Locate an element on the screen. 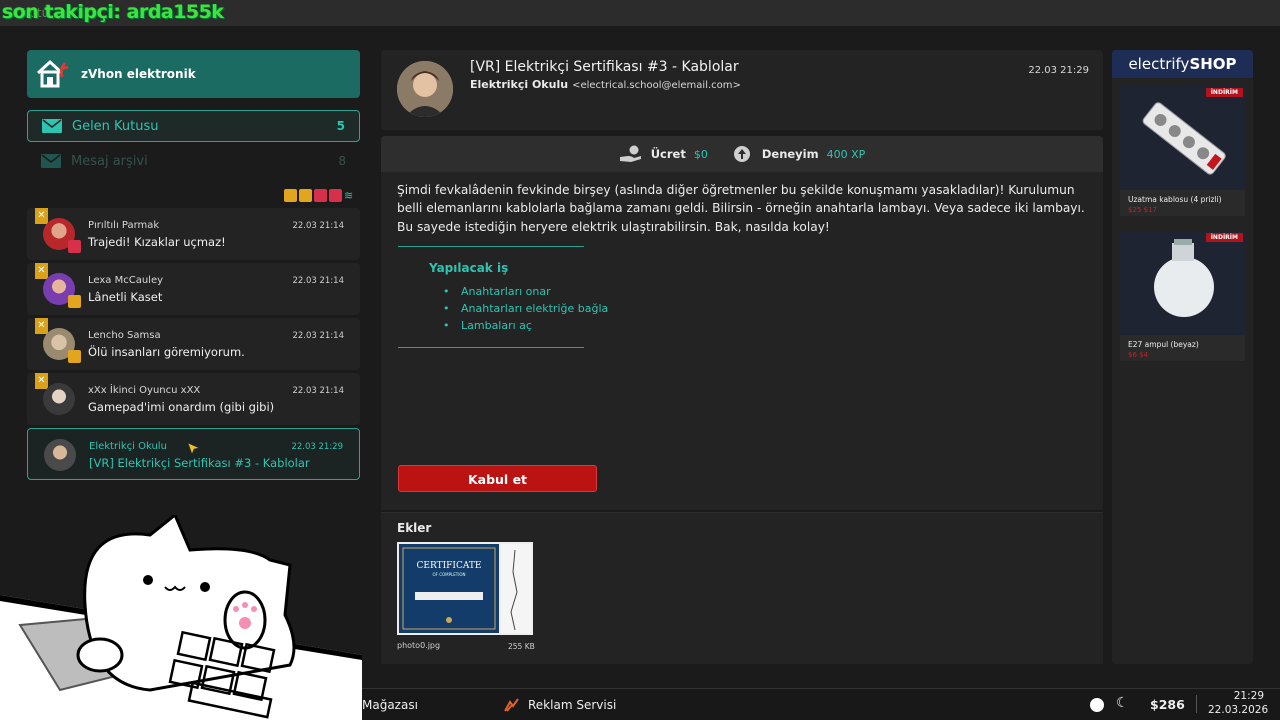 The height and width of the screenshot is (720, 1280). shop-brand: electrifySHOP is located at coordinates (1182, 64).